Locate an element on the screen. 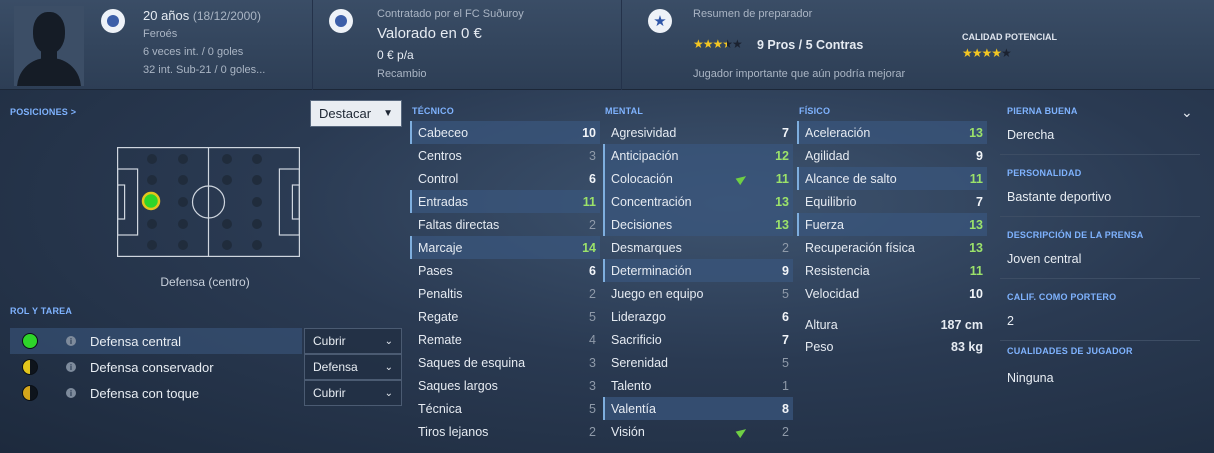 The image size is (1214, 453). highlight-dropdown: Destacar ▼ is located at coordinates (356, 113).